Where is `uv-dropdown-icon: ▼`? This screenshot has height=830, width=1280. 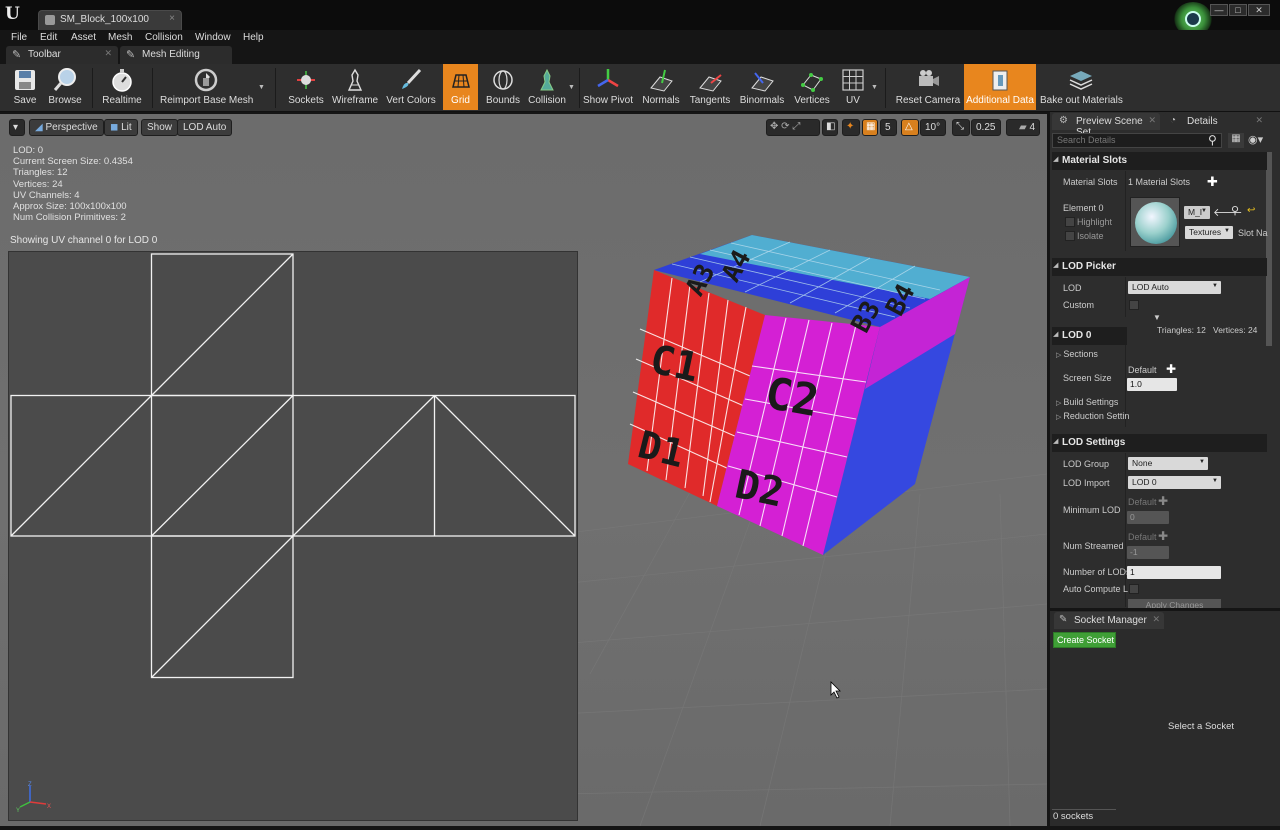 uv-dropdown-icon: ▼ is located at coordinates (874, 87).